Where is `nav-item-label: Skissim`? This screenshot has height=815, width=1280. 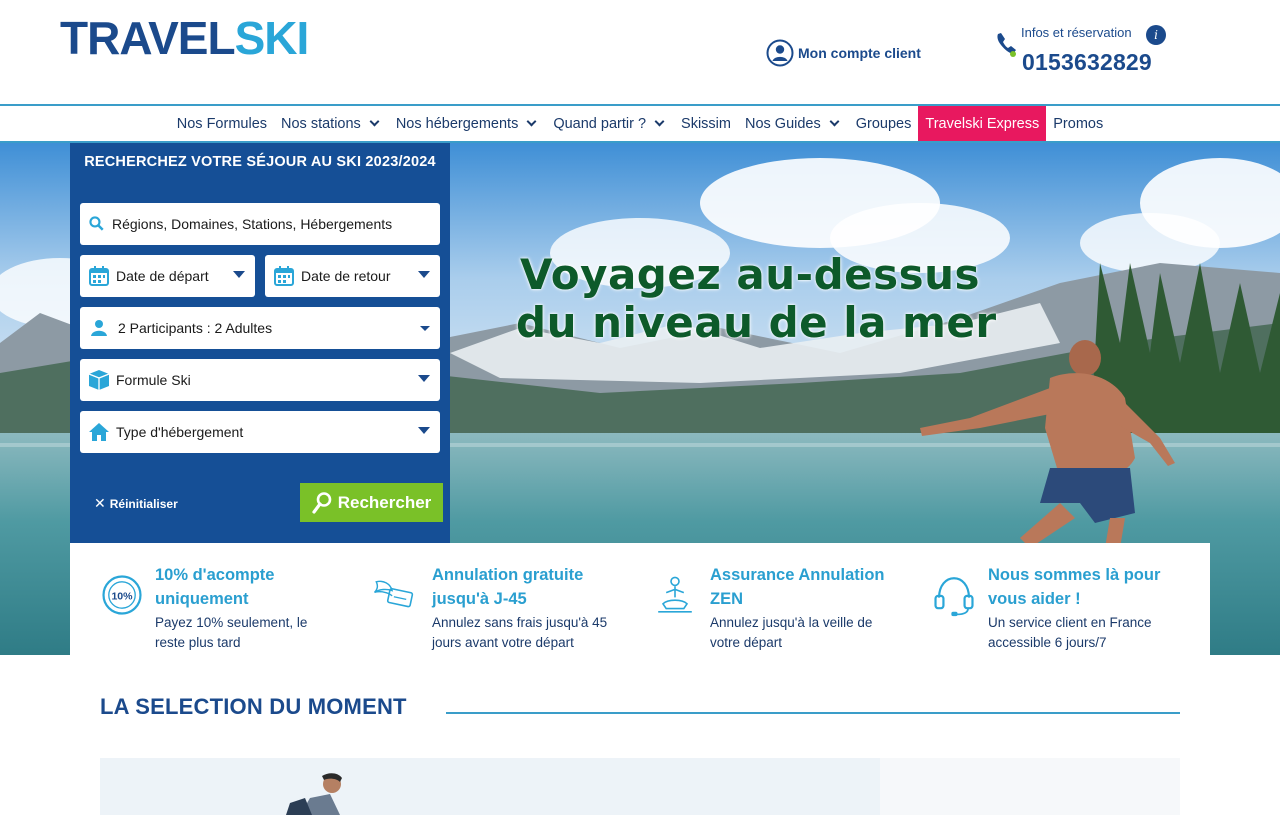
nav-item-label: Skissim is located at coordinates (706, 123).